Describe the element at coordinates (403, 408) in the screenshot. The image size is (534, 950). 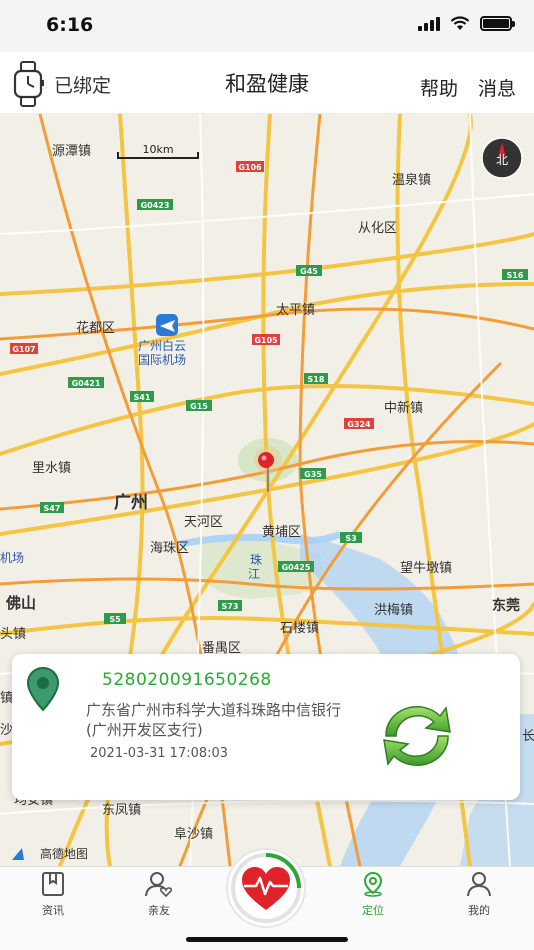
I see `place-label: 中新镇` at that location.